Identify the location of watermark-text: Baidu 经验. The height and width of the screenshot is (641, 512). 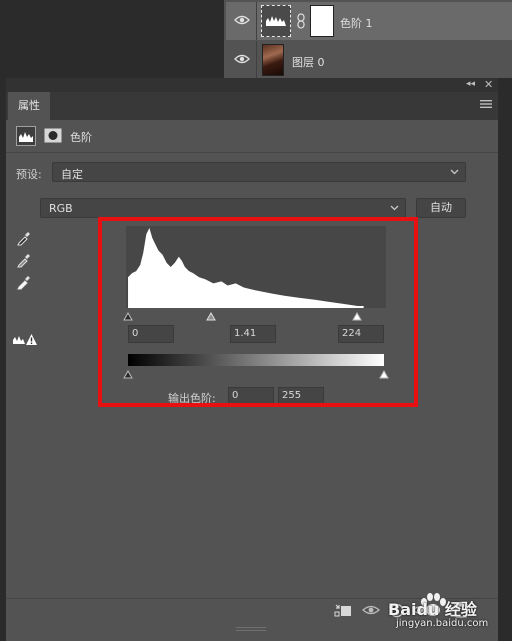
(432, 609).